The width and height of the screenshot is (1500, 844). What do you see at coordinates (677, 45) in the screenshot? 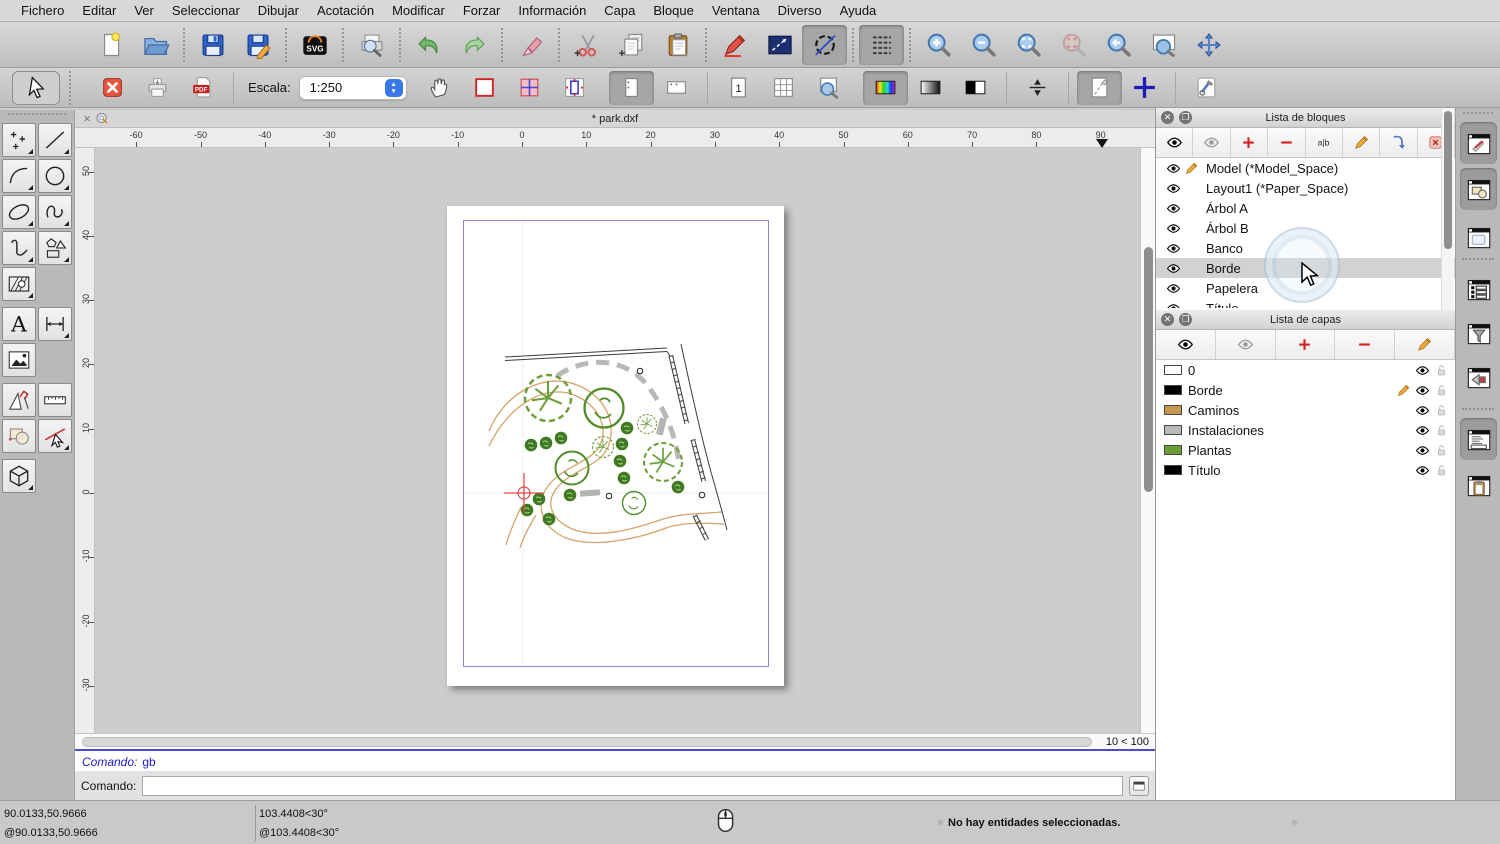
I see `paste-button` at bounding box center [677, 45].